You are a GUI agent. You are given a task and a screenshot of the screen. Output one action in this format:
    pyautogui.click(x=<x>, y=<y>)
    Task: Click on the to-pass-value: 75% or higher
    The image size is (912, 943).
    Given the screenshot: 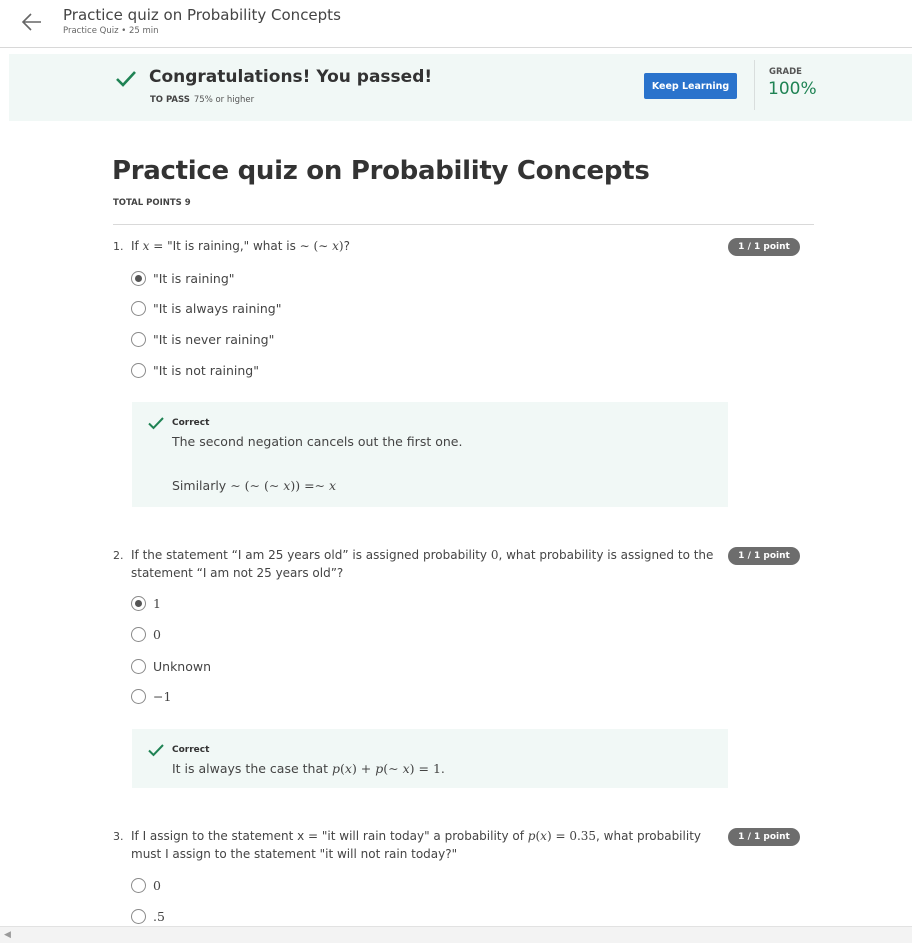 What is the action you would take?
    pyautogui.click(x=224, y=100)
    